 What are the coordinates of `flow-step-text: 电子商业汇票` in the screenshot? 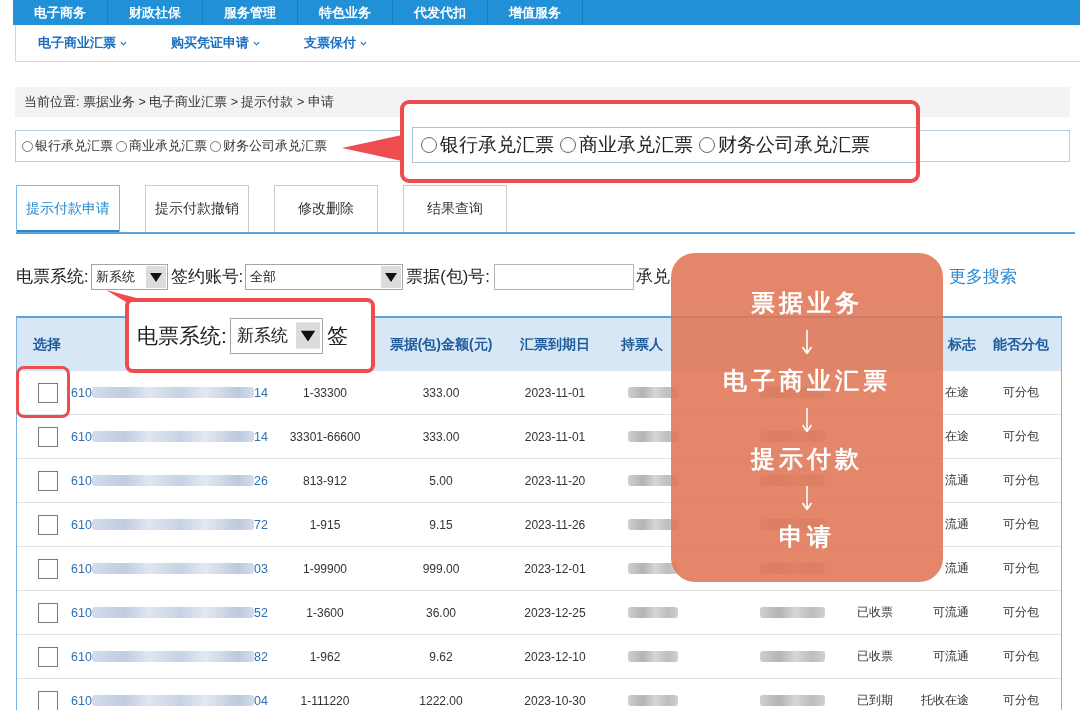 It's located at (807, 381).